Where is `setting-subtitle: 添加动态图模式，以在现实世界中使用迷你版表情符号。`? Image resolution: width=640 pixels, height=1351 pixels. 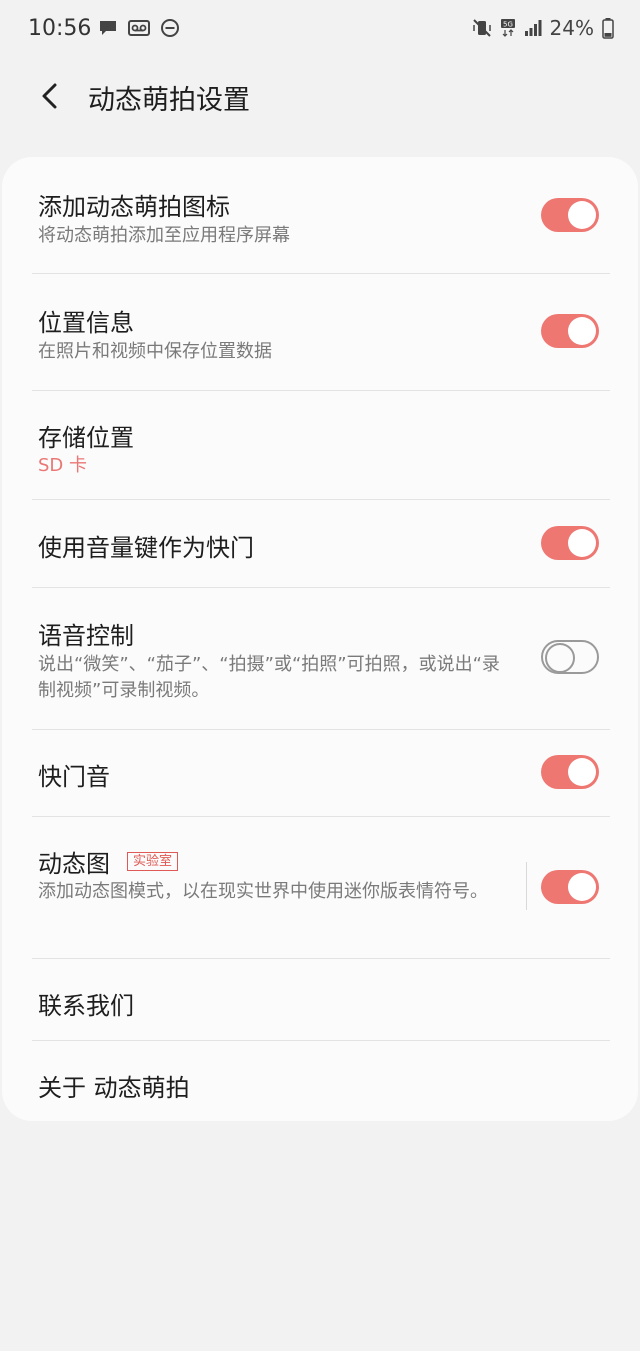
setting-subtitle: 添加动态图模式，以在现实世界中使用迷你版表情符号。 is located at coordinates (263, 891).